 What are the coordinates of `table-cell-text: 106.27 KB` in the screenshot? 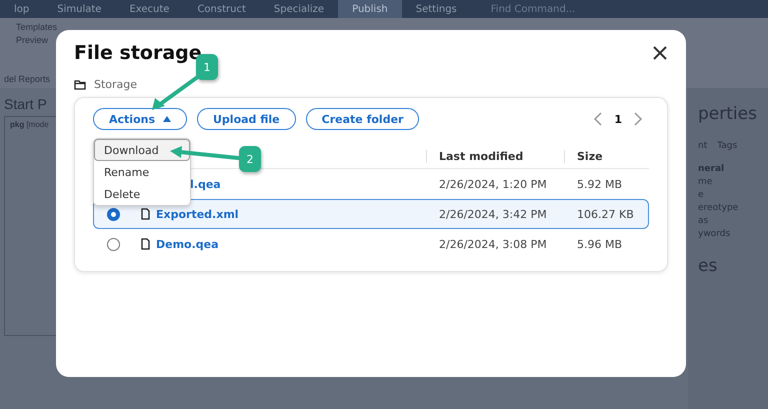 It's located at (605, 214).